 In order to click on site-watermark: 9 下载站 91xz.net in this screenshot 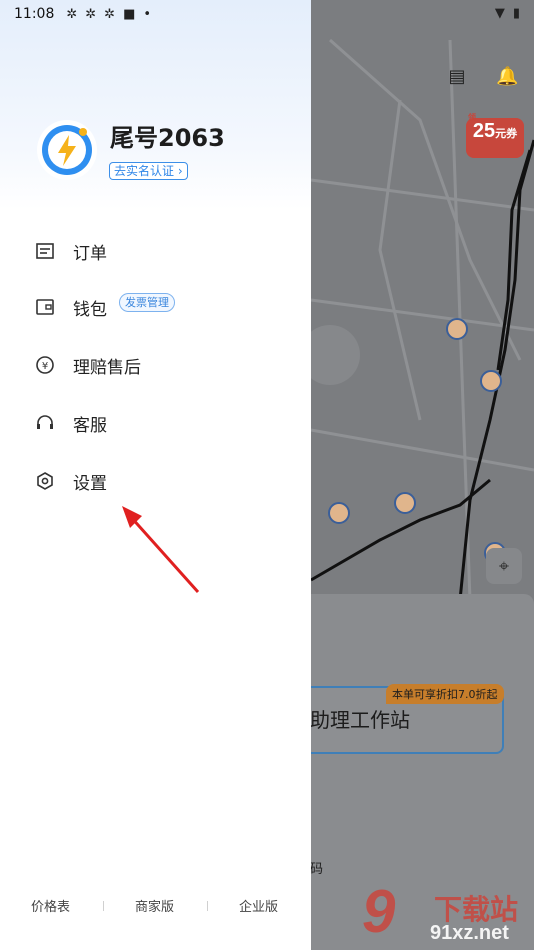, I will do `click(448, 916)`.